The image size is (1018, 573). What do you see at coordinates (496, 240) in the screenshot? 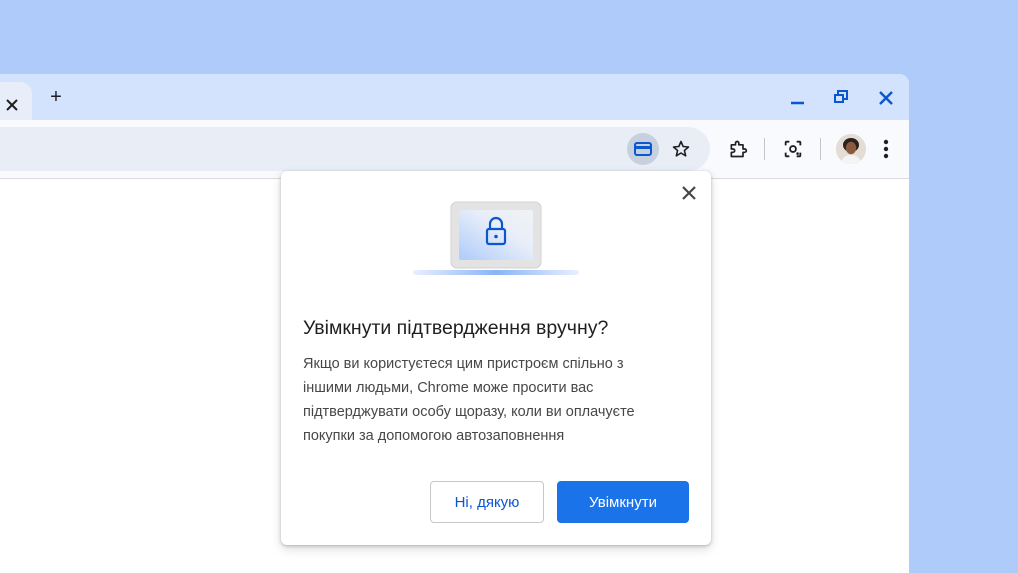
I see `laptop-lock-illustration` at bounding box center [496, 240].